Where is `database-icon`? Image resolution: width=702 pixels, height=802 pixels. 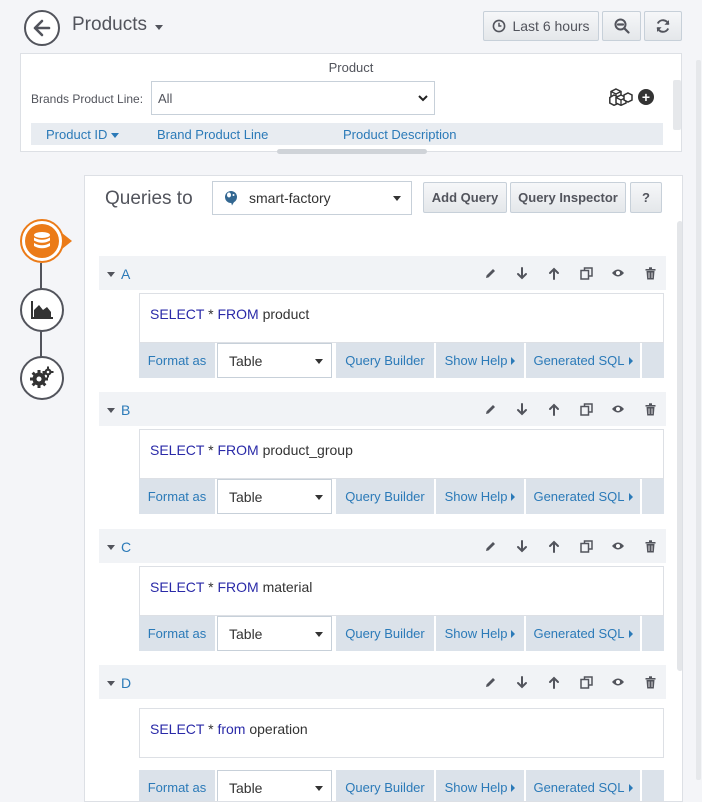
database-icon is located at coordinates (42, 240).